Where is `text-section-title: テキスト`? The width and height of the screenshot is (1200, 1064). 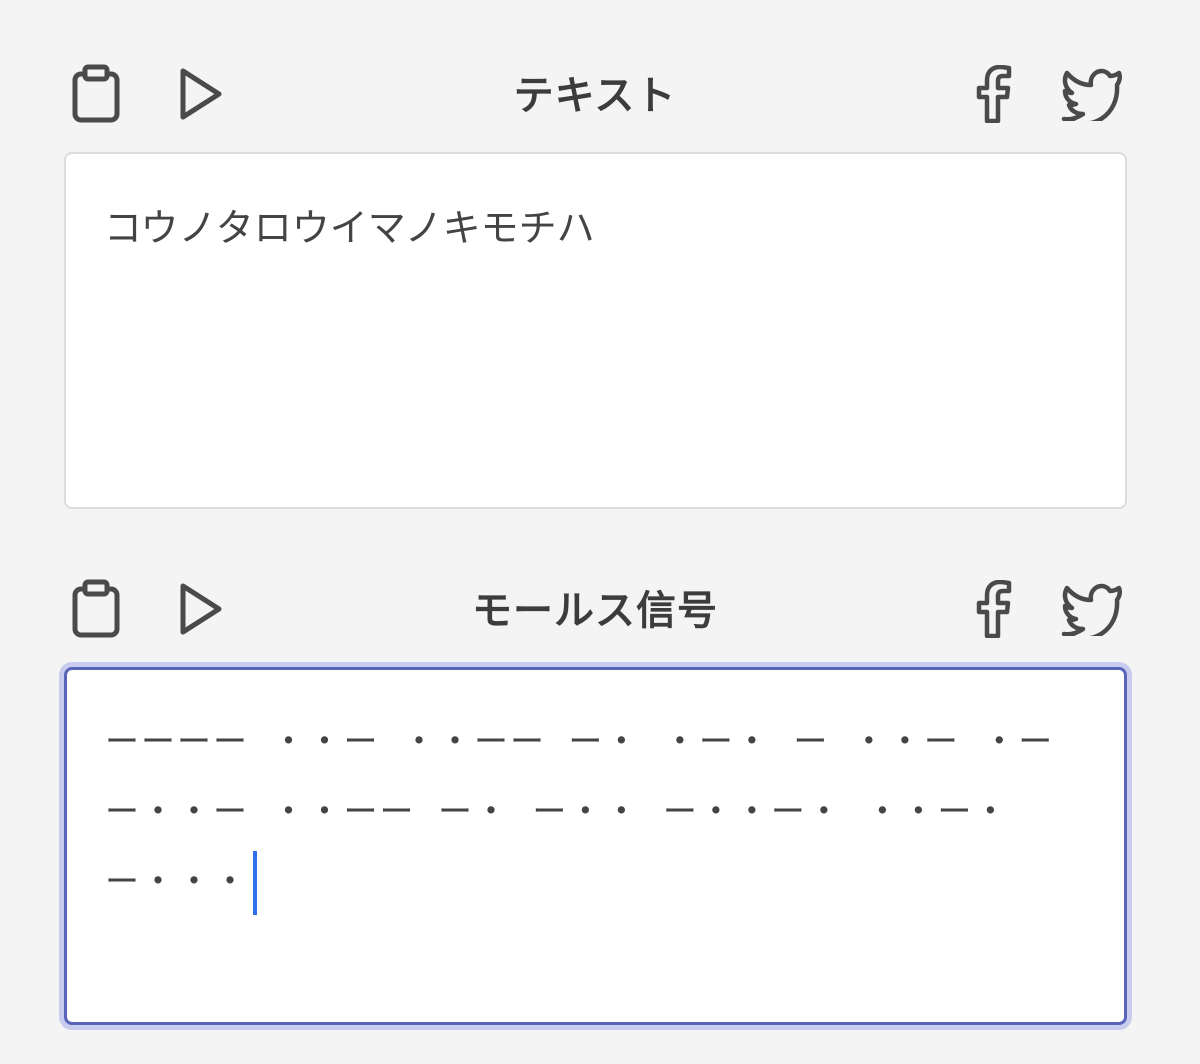
text-section-title: テキスト is located at coordinates (595, 96).